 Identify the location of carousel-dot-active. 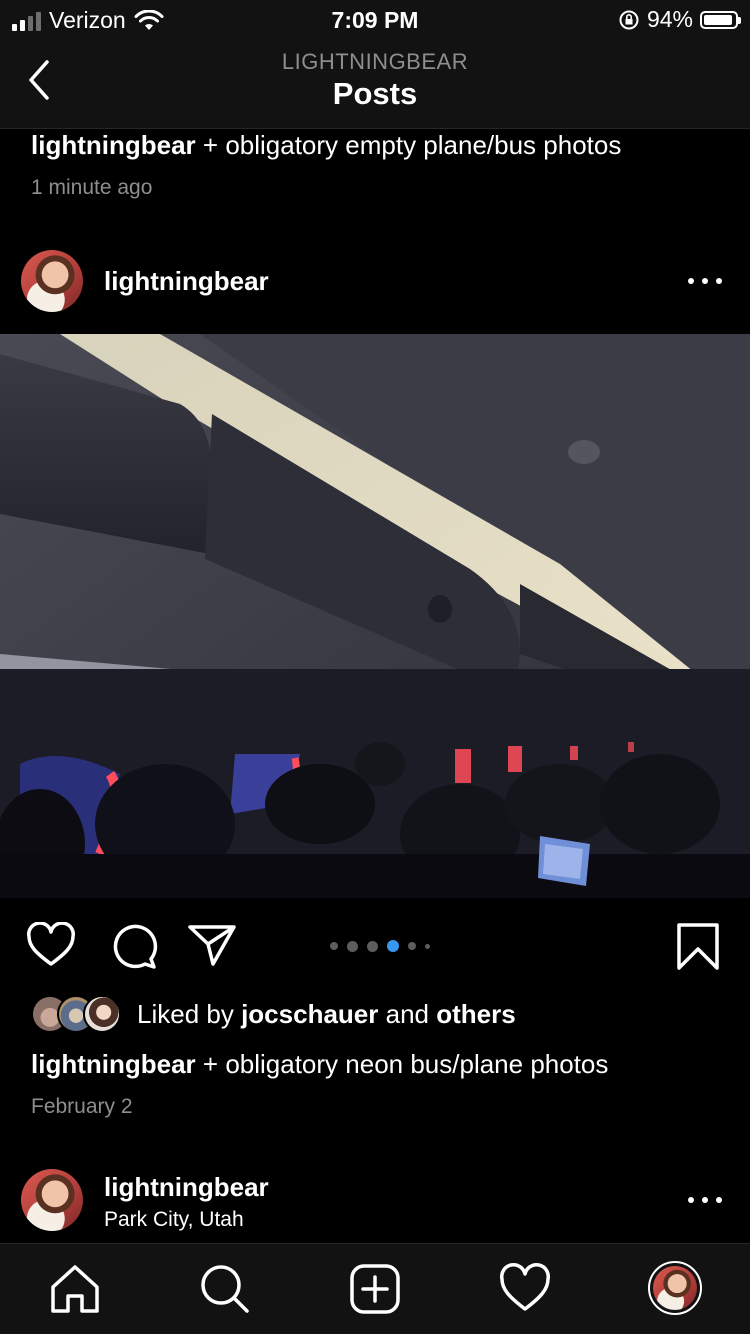
(393, 946).